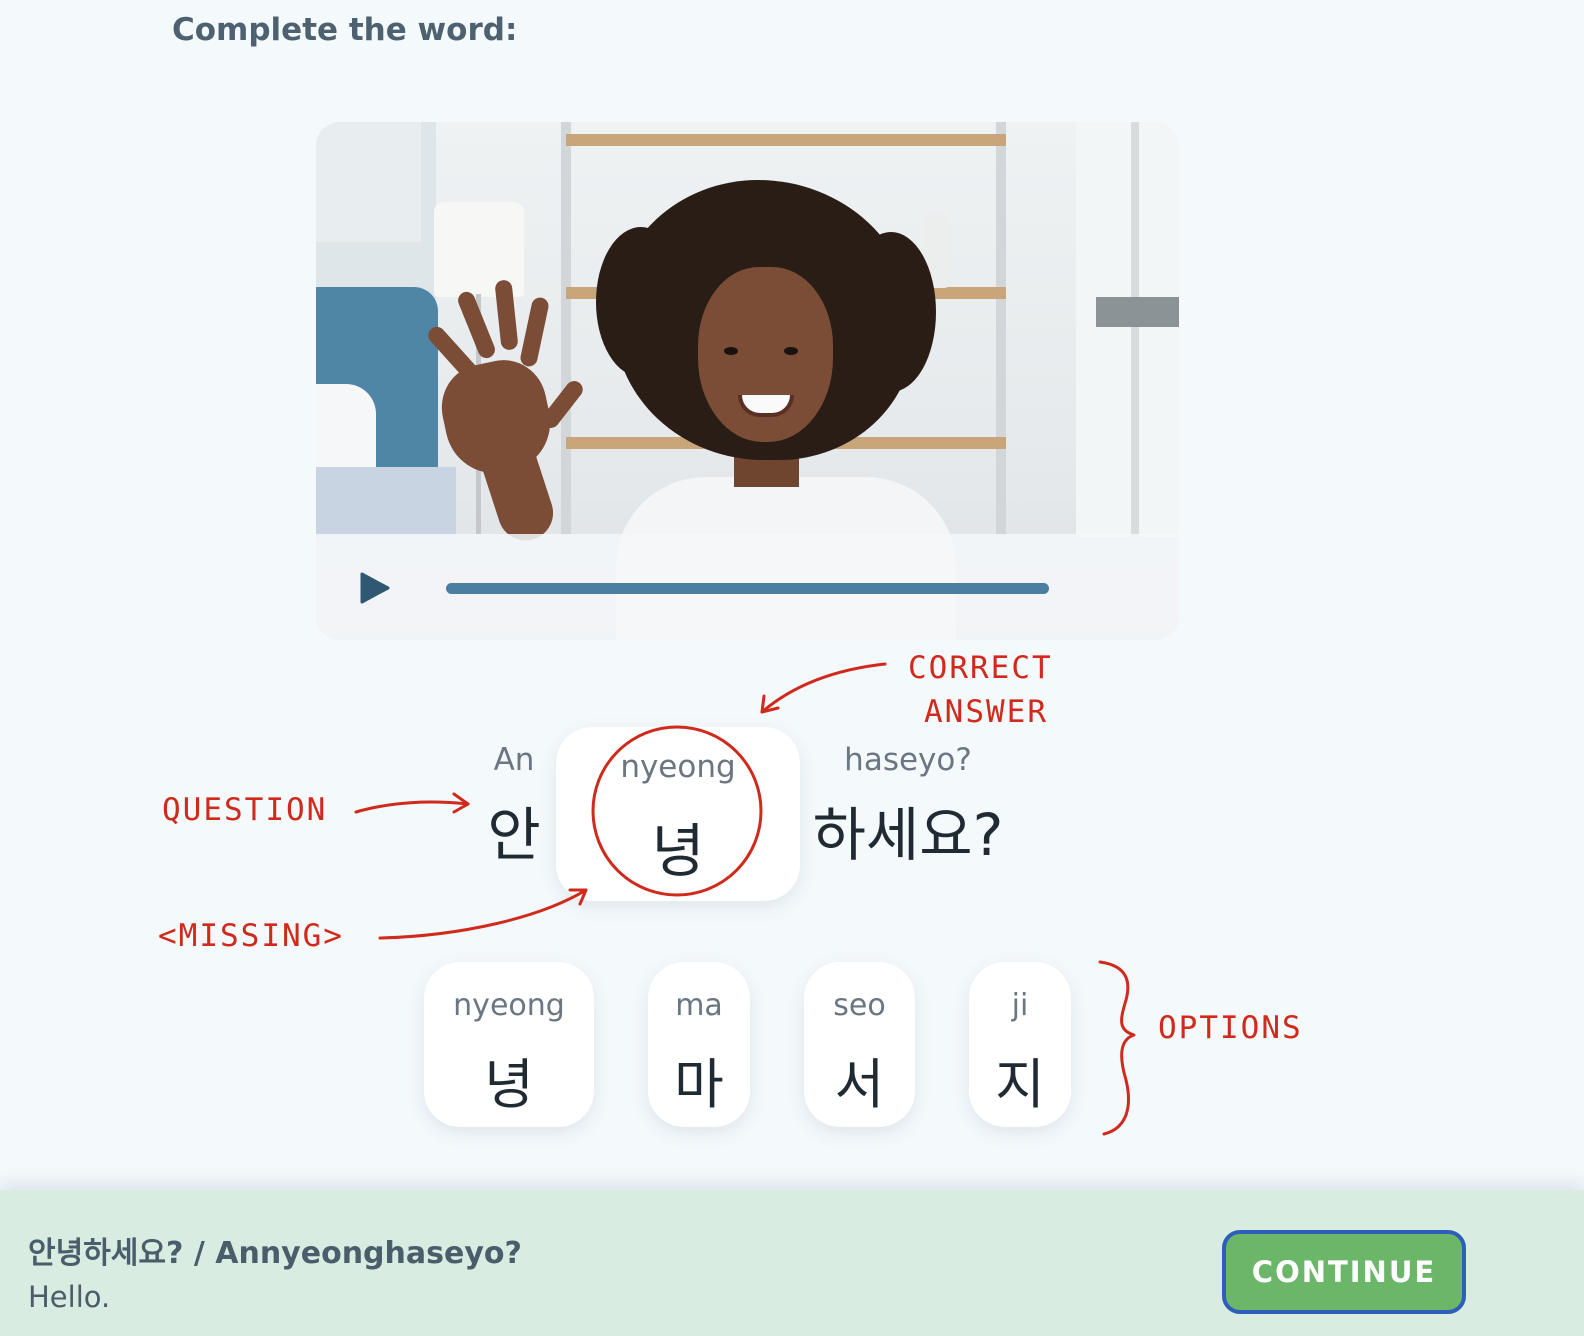 This screenshot has width=1584, height=1336. I want to click on video-frame-curtain, so click(368, 182).